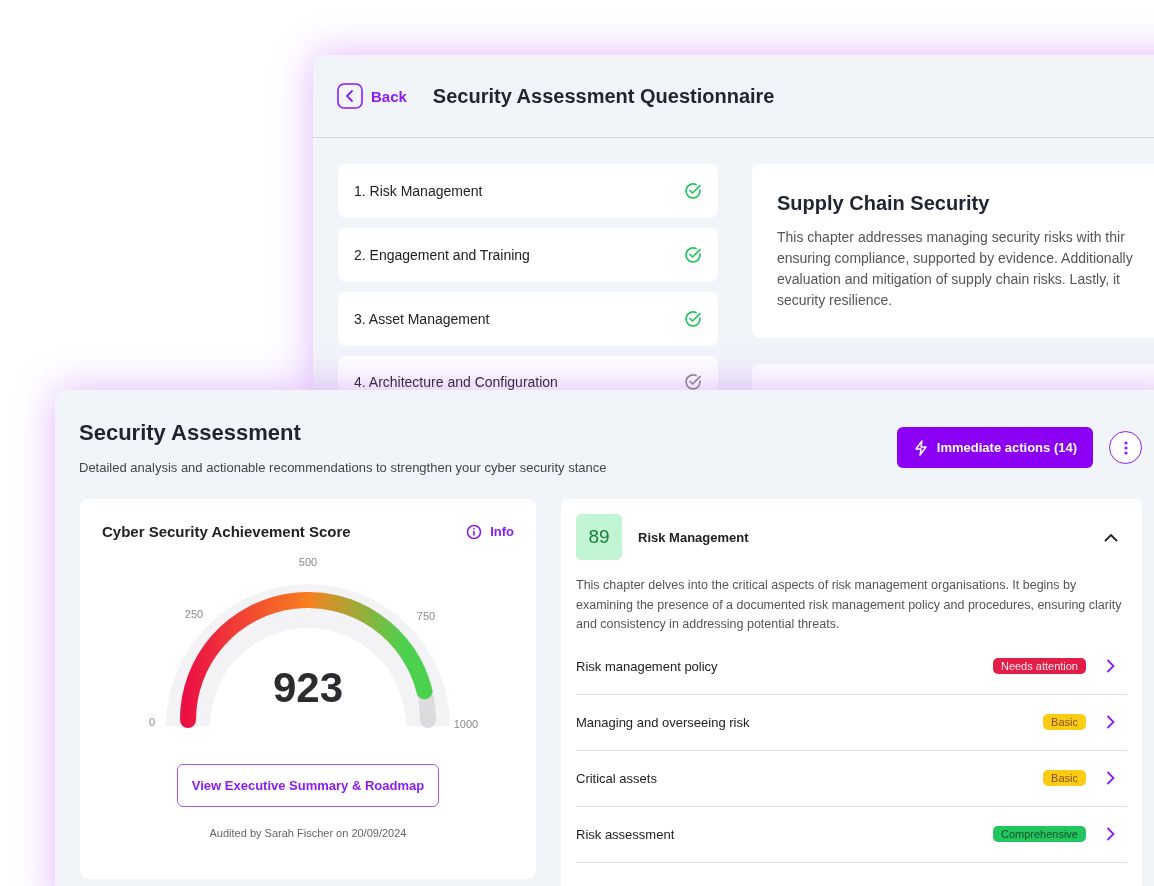 This screenshot has height=886, width=1154. I want to click on back-button: Back, so click(372, 96).